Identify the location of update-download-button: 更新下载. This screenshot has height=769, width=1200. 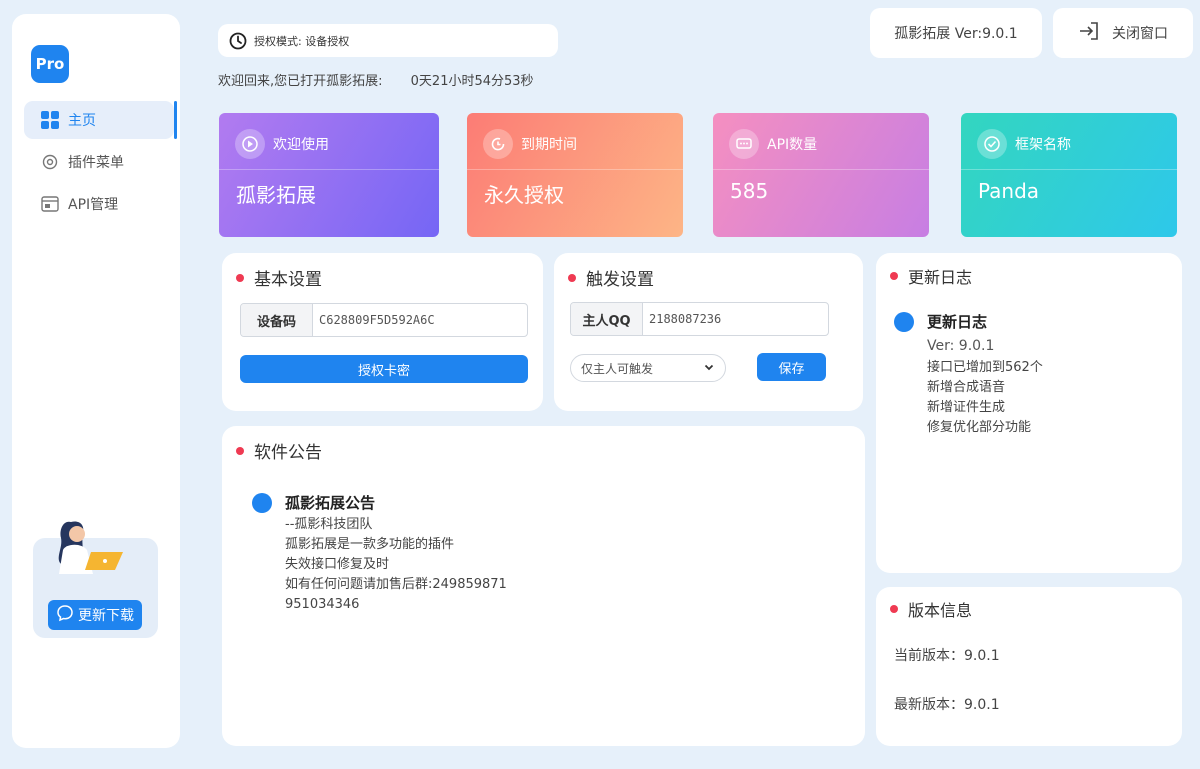
(95, 615).